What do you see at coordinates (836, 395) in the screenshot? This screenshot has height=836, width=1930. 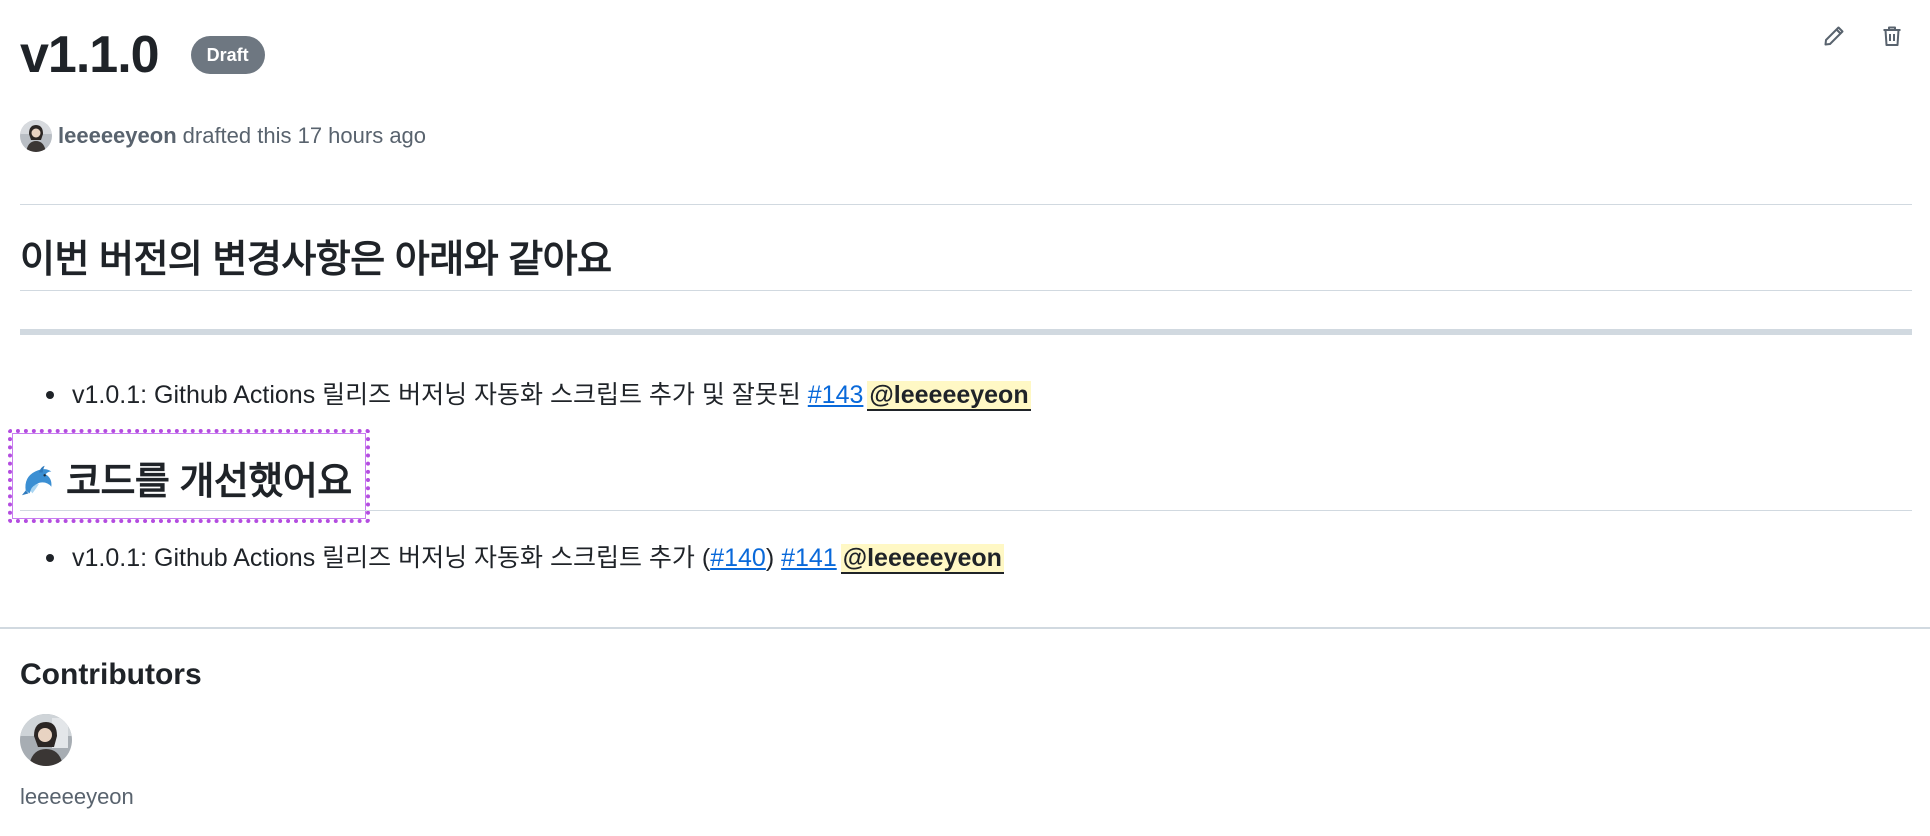 I see `pr-link: #143` at bounding box center [836, 395].